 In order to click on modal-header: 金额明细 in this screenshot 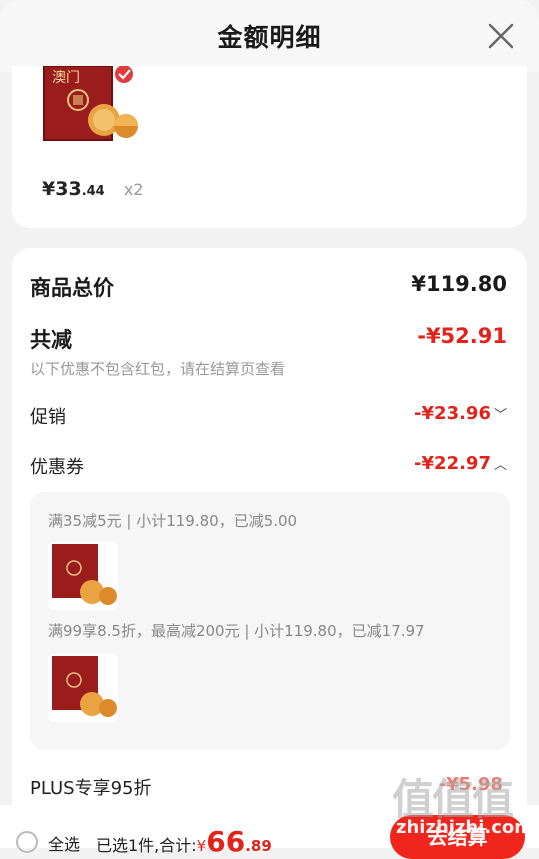, I will do `click(269, 36)`.